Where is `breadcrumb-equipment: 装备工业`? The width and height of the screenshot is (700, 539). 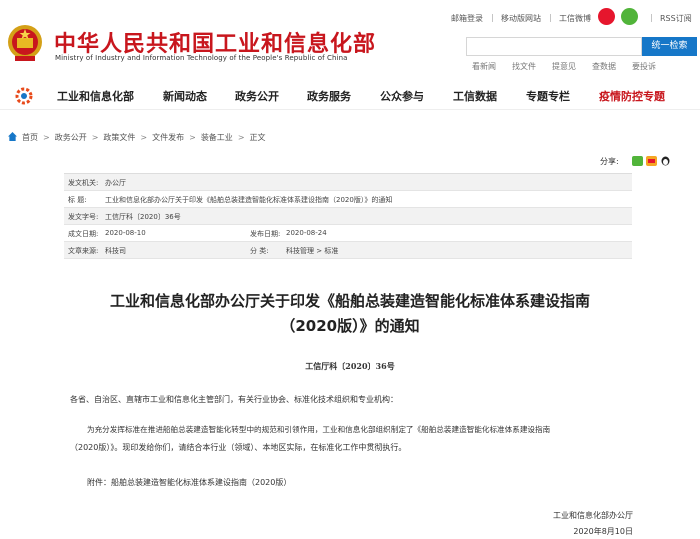 breadcrumb-equipment: 装备工业 is located at coordinates (217, 137).